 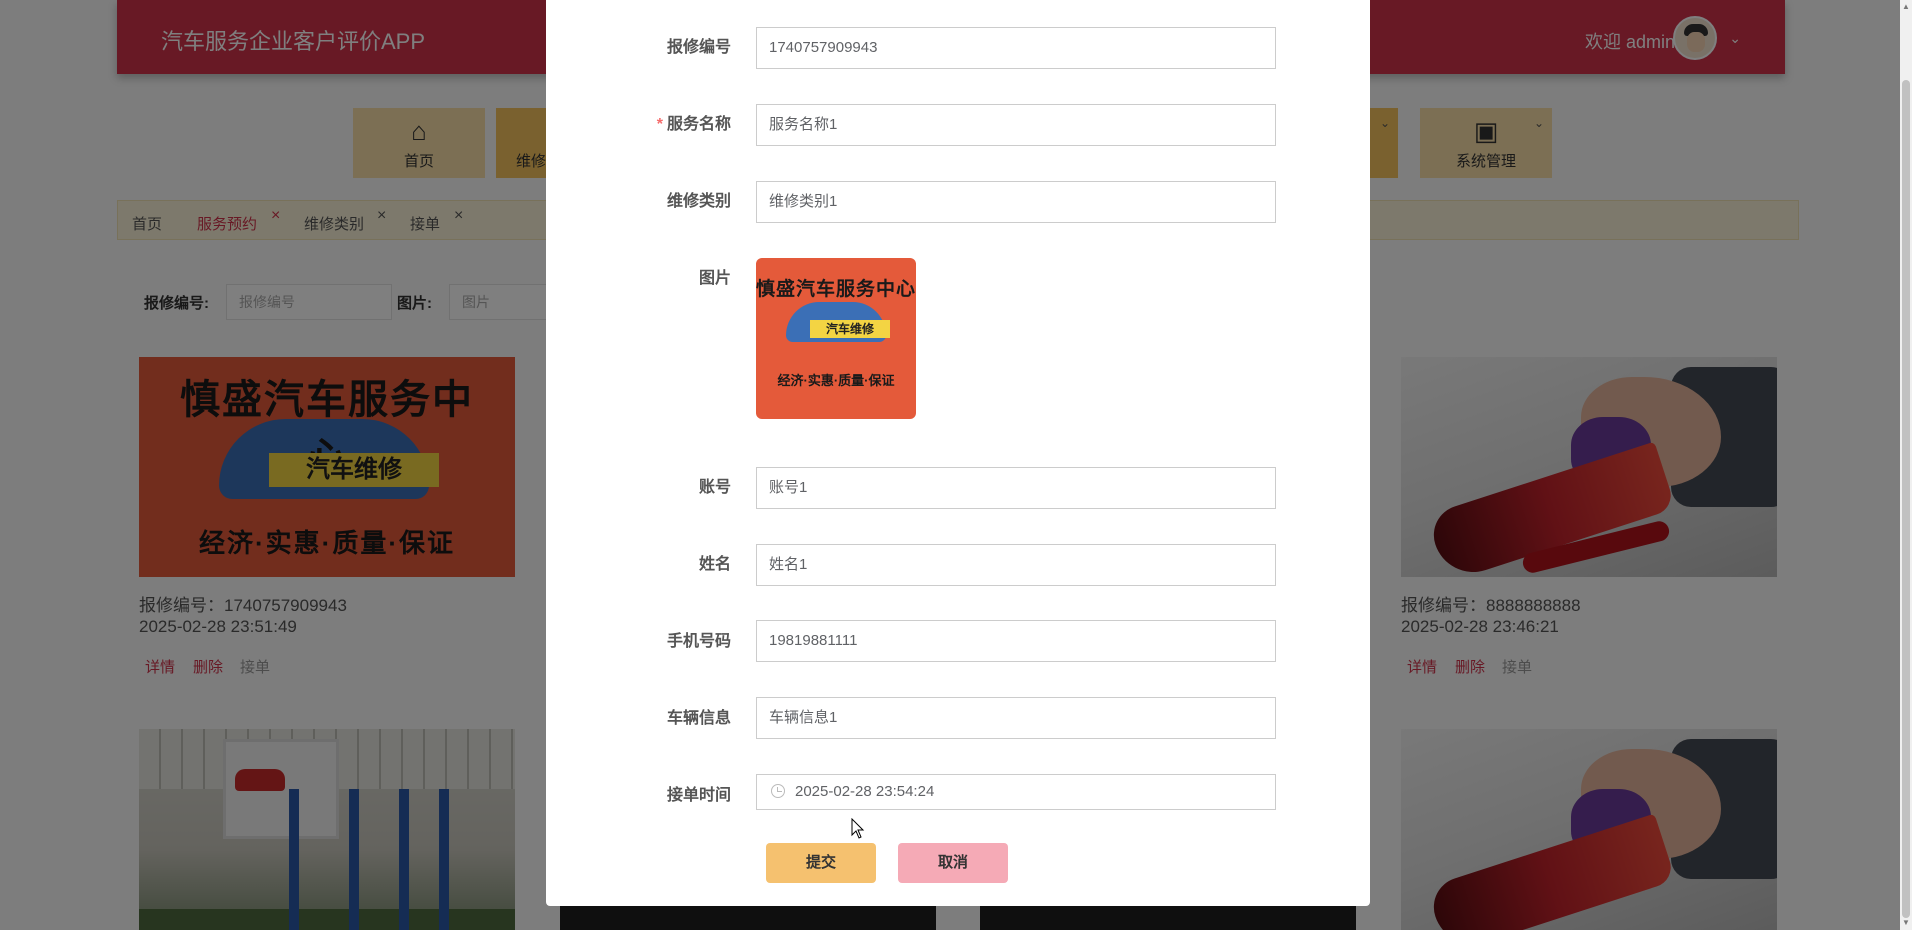 What do you see at coordinates (698, 718) in the screenshot?
I see `vehicle-label: 车辆信息` at bounding box center [698, 718].